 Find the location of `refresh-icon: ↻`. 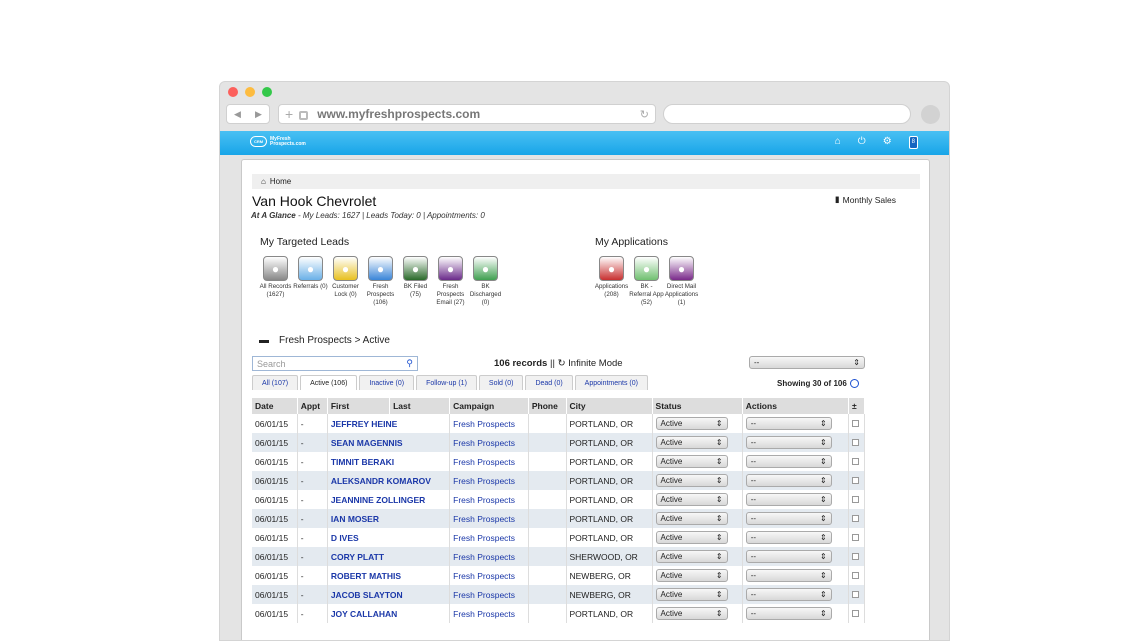

refresh-icon: ↻ is located at coordinates (562, 363).